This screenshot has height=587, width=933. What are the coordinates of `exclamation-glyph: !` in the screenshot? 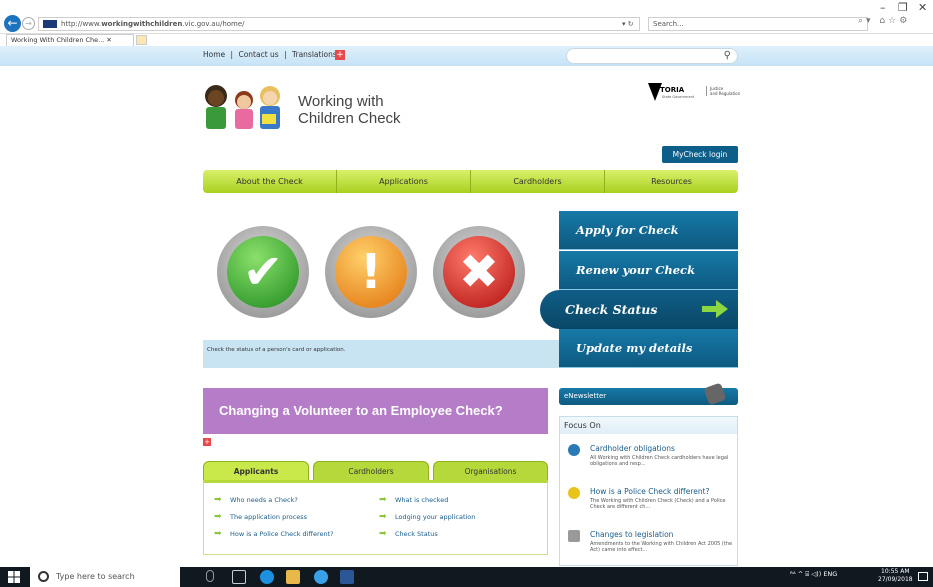 It's located at (371, 272).